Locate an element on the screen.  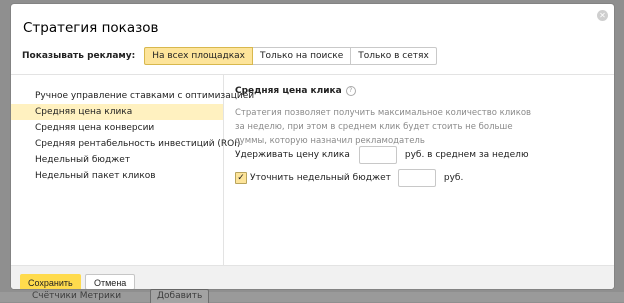
hold-price-suffix: руб. в среднем за неделю is located at coordinates (466, 155).